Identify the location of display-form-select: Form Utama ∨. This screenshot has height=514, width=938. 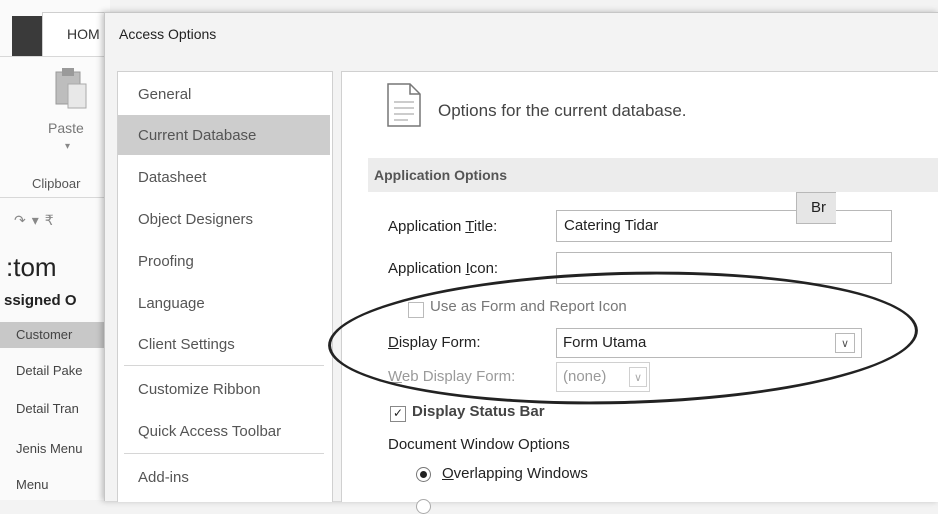
(709, 343).